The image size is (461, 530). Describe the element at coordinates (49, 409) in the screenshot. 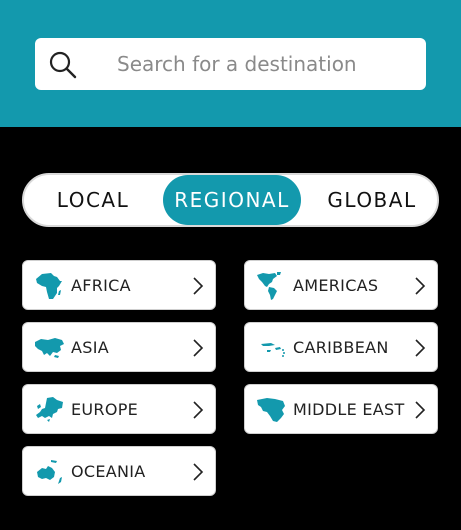

I see `europe-map-icon` at that location.